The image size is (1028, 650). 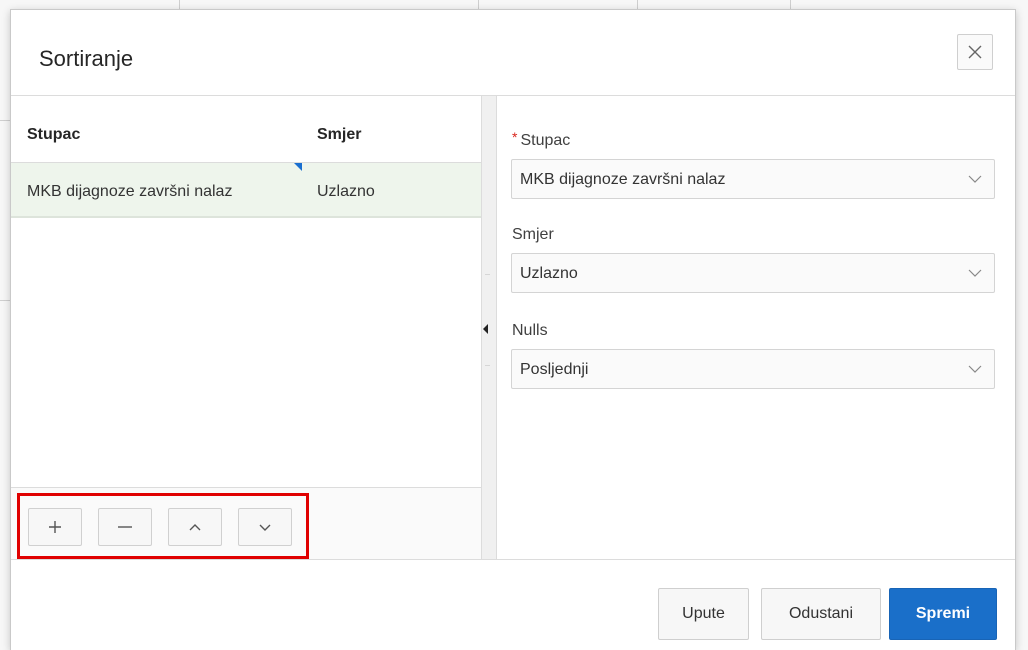 What do you see at coordinates (485, 329) in the screenshot?
I see `collapse-left-icon` at bounding box center [485, 329].